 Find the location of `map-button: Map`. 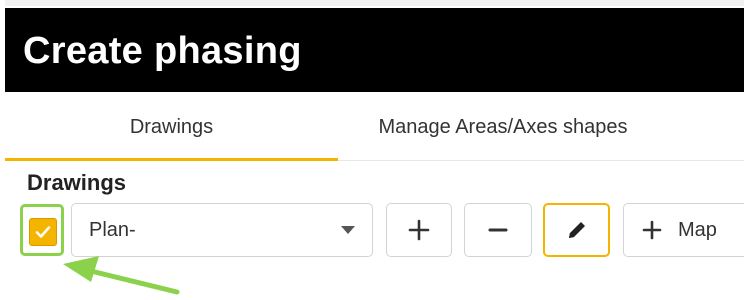

map-button: Map is located at coordinates (683, 230).